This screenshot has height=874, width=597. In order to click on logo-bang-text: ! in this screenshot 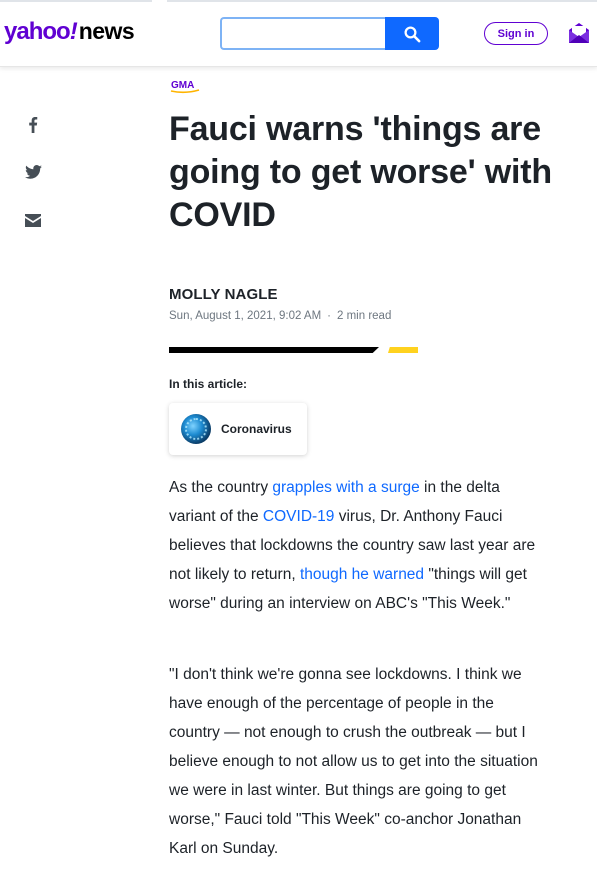, I will do `click(73, 31)`.